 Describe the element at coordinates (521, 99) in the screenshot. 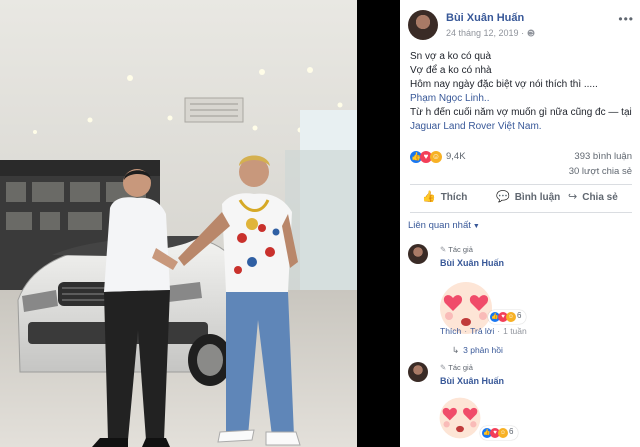

I see `tagged-person-link: Phạm Ngọc Linh..` at that location.